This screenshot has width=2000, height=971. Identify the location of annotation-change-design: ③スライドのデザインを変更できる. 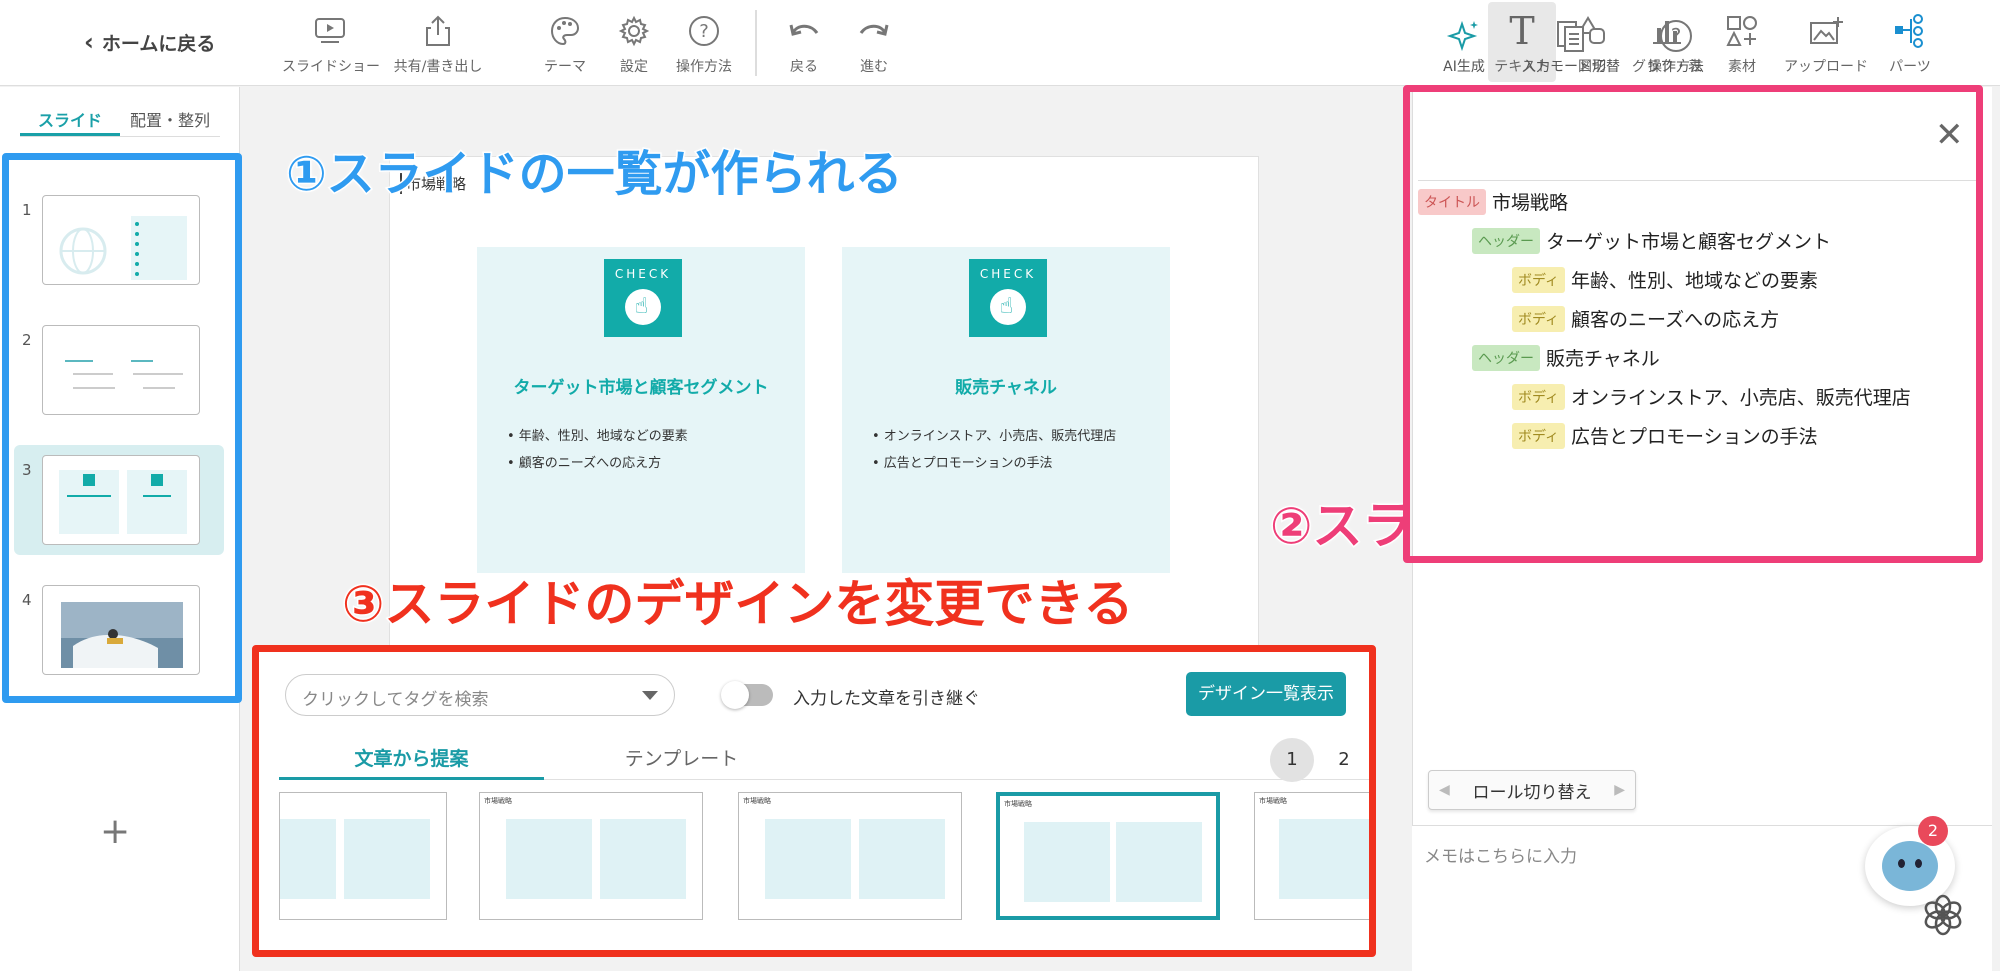
(737, 604).